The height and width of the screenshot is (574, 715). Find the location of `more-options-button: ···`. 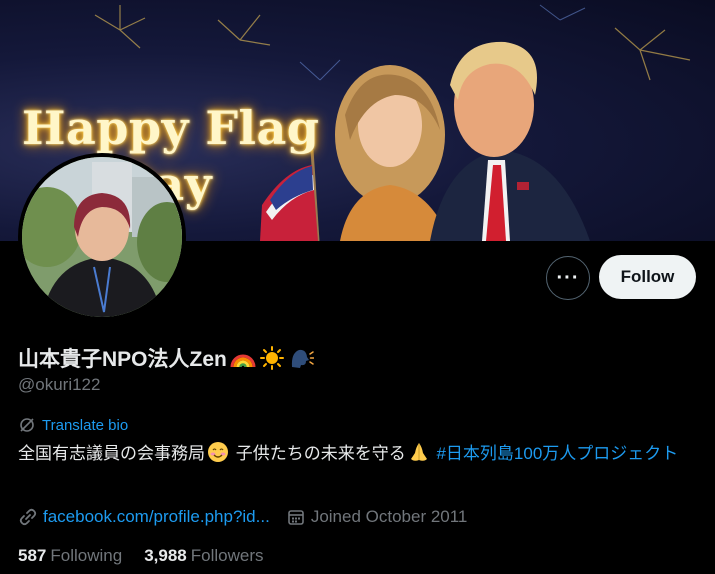

more-options-button: ··· is located at coordinates (568, 278).